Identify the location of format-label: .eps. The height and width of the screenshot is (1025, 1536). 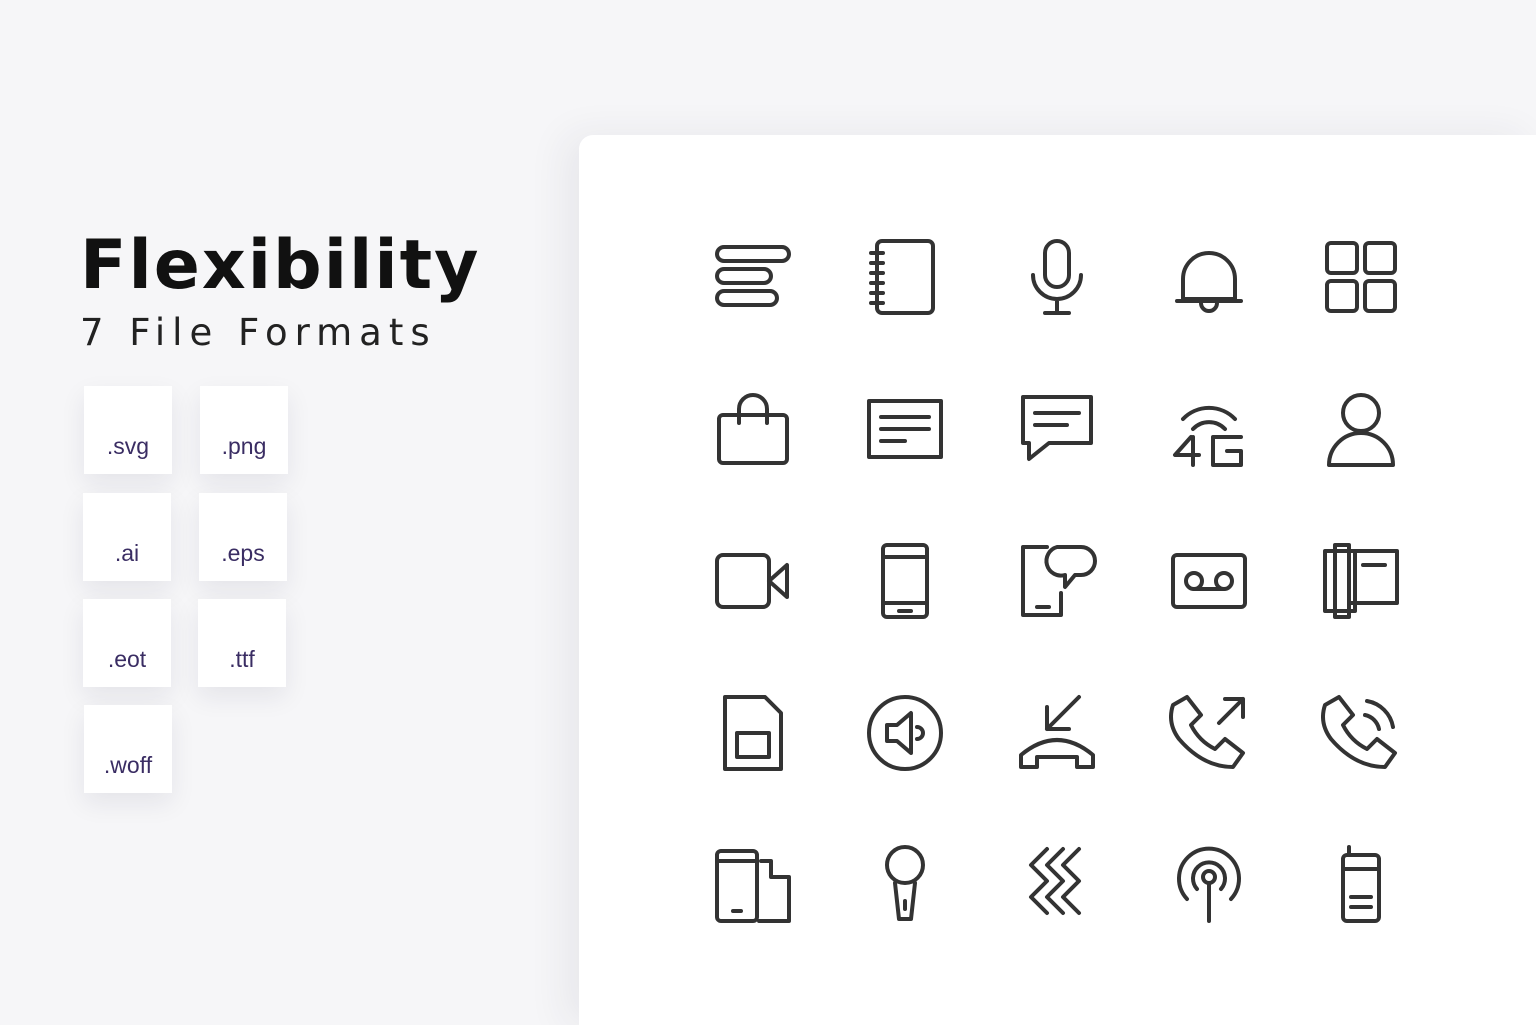
(243, 553).